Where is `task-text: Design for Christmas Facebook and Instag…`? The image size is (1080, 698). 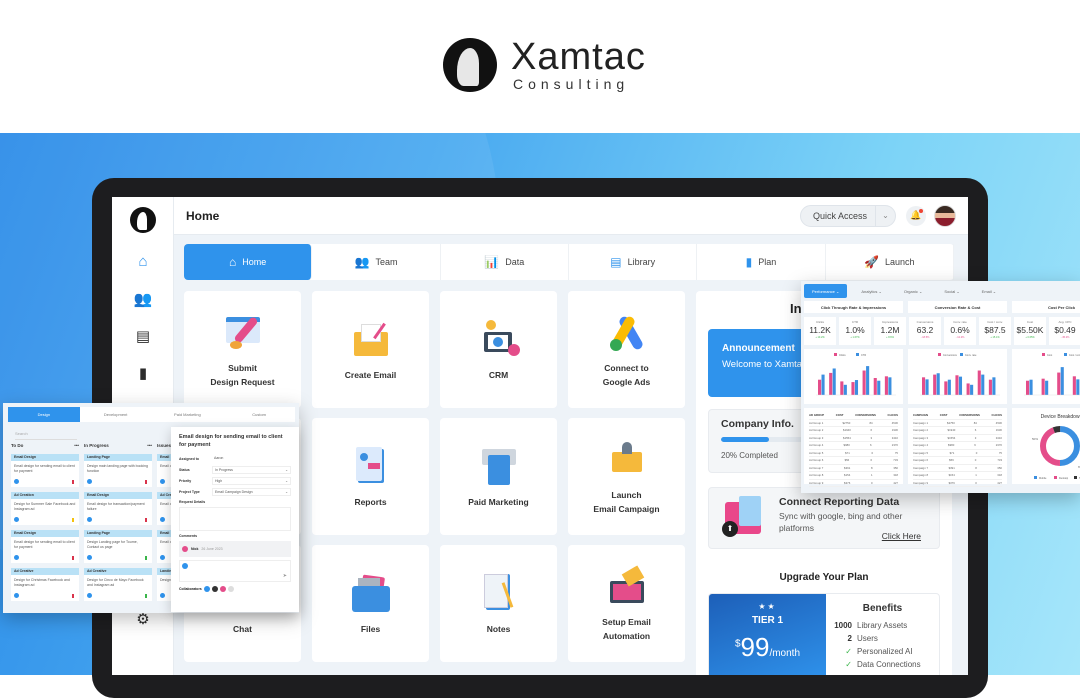 task-text: Design for Christmas Facebook and Instag… is located at coordinates (42, 582).